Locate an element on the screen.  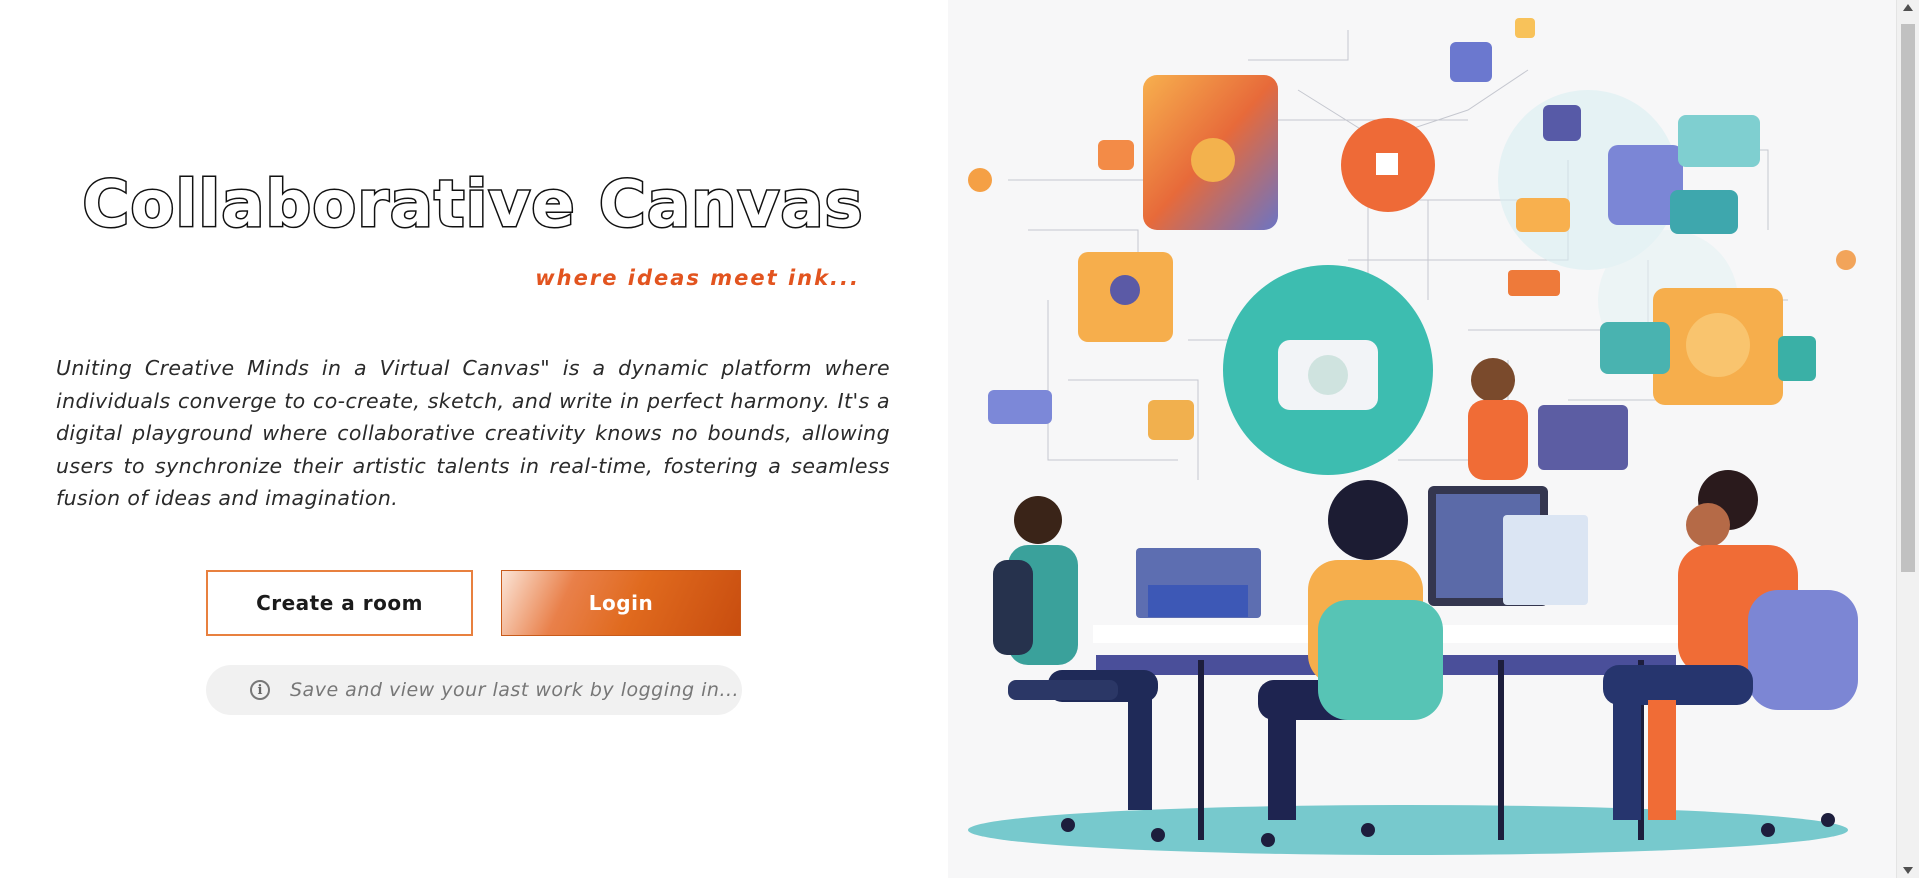
login-button: Login is located at coordinates (621, 603).